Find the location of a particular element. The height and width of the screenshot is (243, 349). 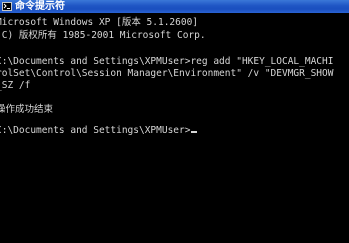

title-bar: 命令提示符 is located at coordinates (174, 6).